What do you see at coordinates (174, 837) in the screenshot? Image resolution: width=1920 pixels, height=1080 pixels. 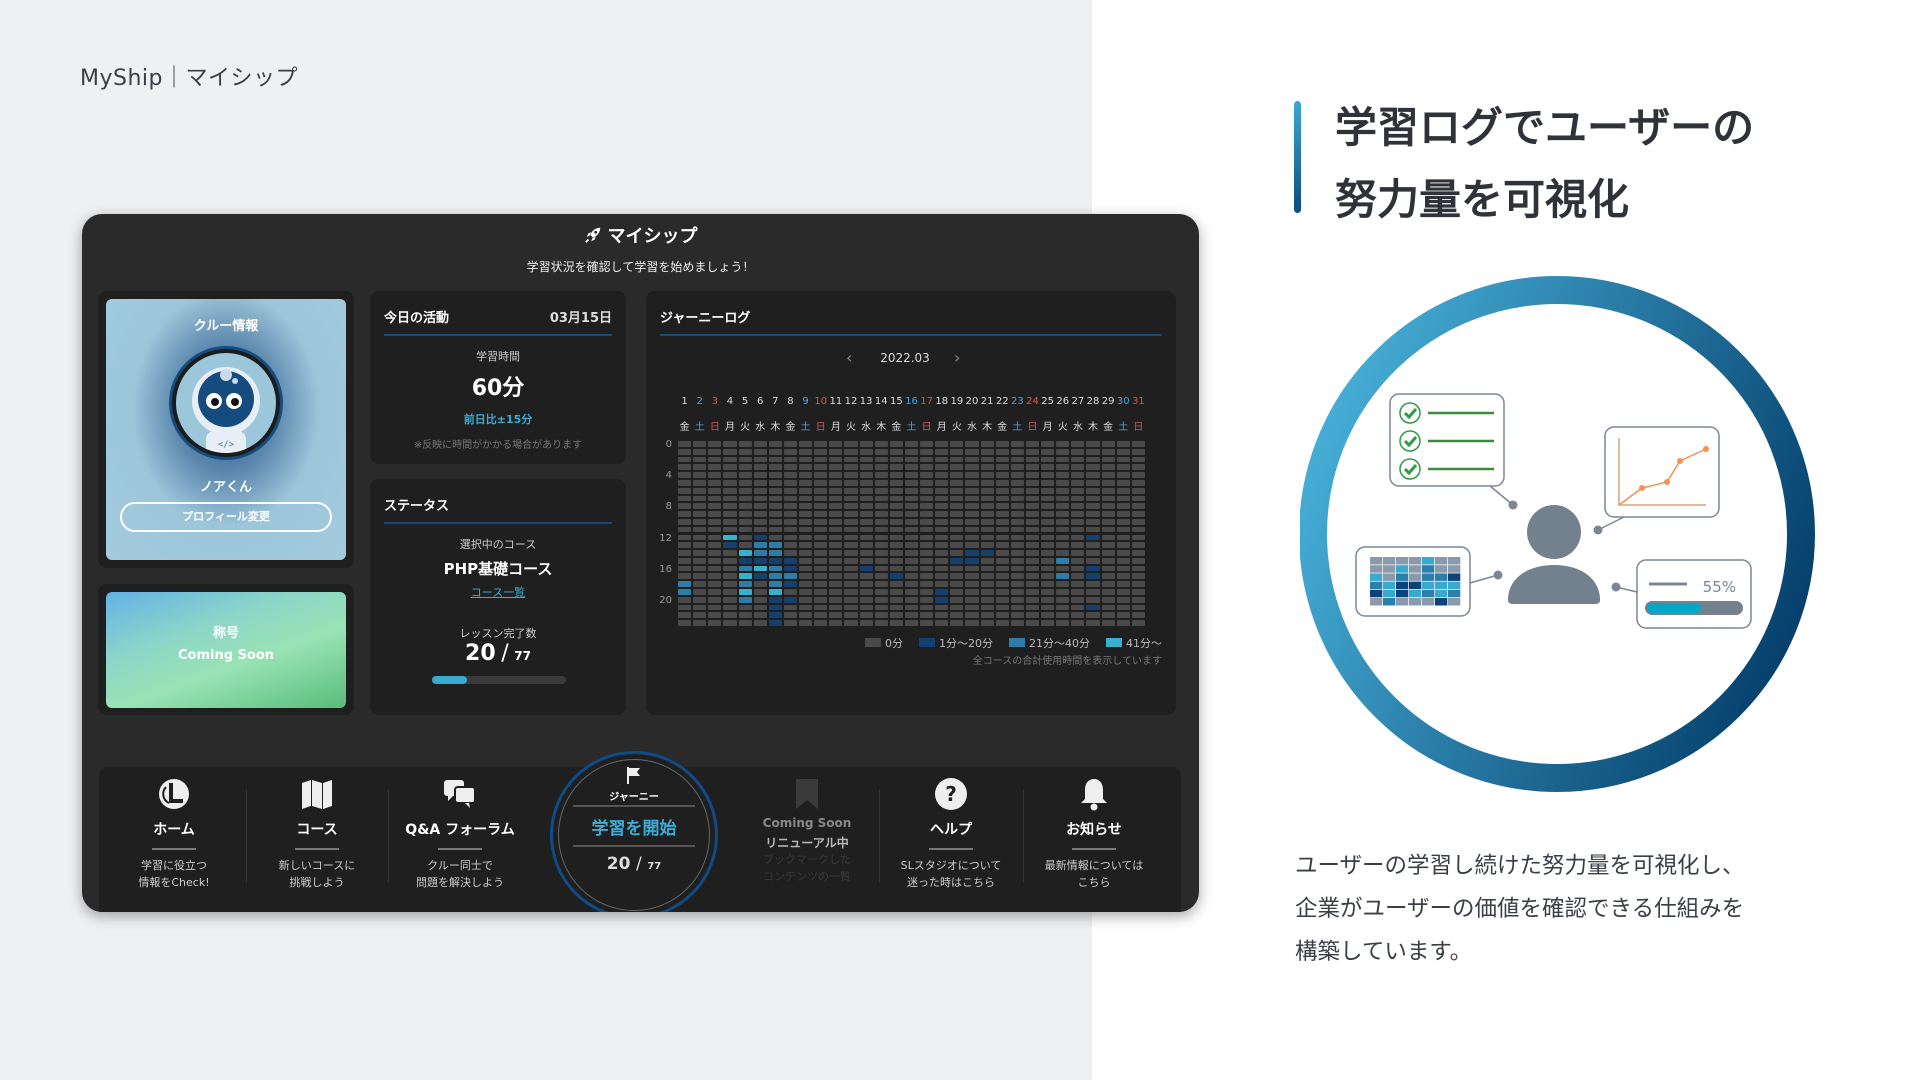 I see `nav-home: ホーム 学習に役立つ 情報をCheck!` at bounding box center [174, 837].